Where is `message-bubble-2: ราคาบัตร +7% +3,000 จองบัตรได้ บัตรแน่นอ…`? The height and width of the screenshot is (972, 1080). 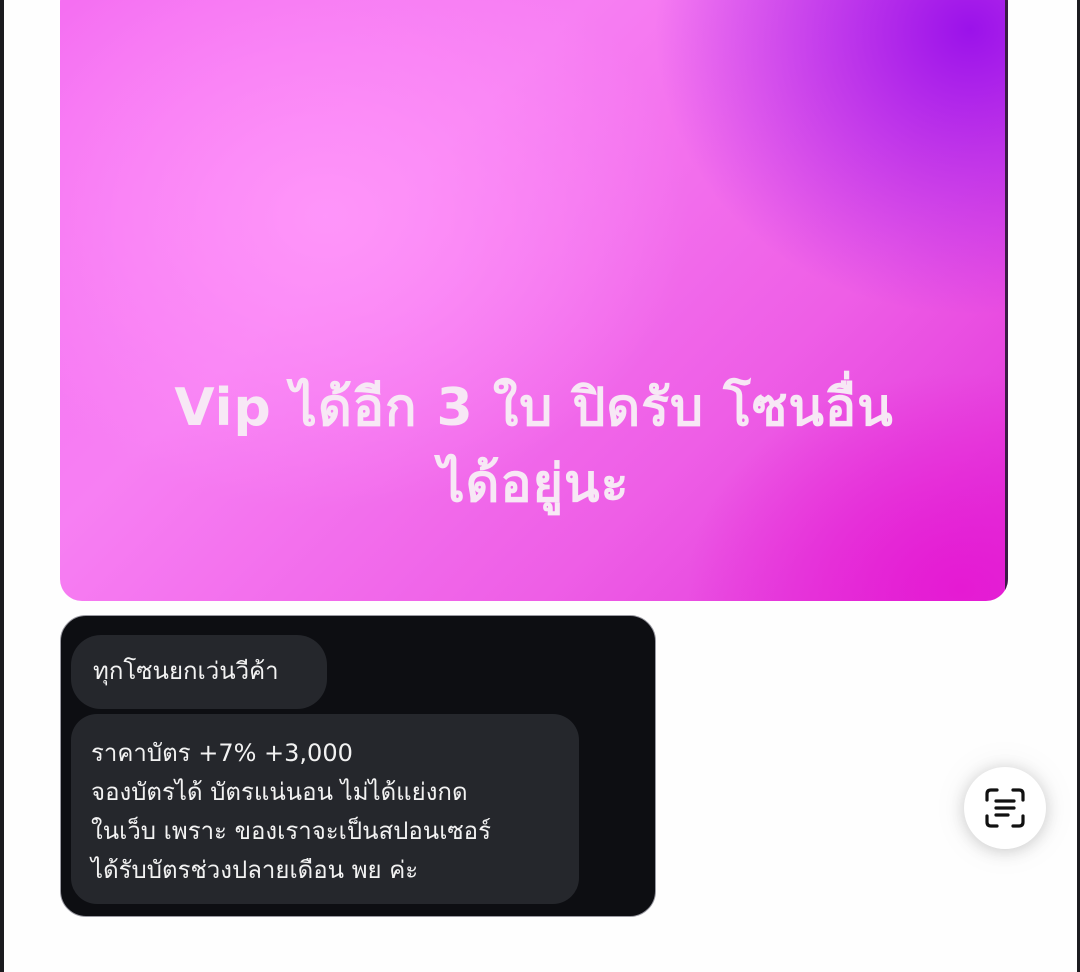 message-bubble-2: ราคาบัตร +7% +3,000 จองบัตรได้ บัตรแน่นอ… is located at coordinates (325, 809).